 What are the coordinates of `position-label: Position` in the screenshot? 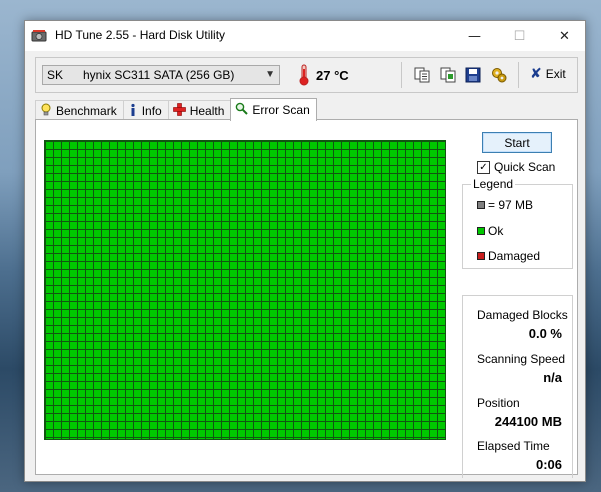 It's located at (498, 403).